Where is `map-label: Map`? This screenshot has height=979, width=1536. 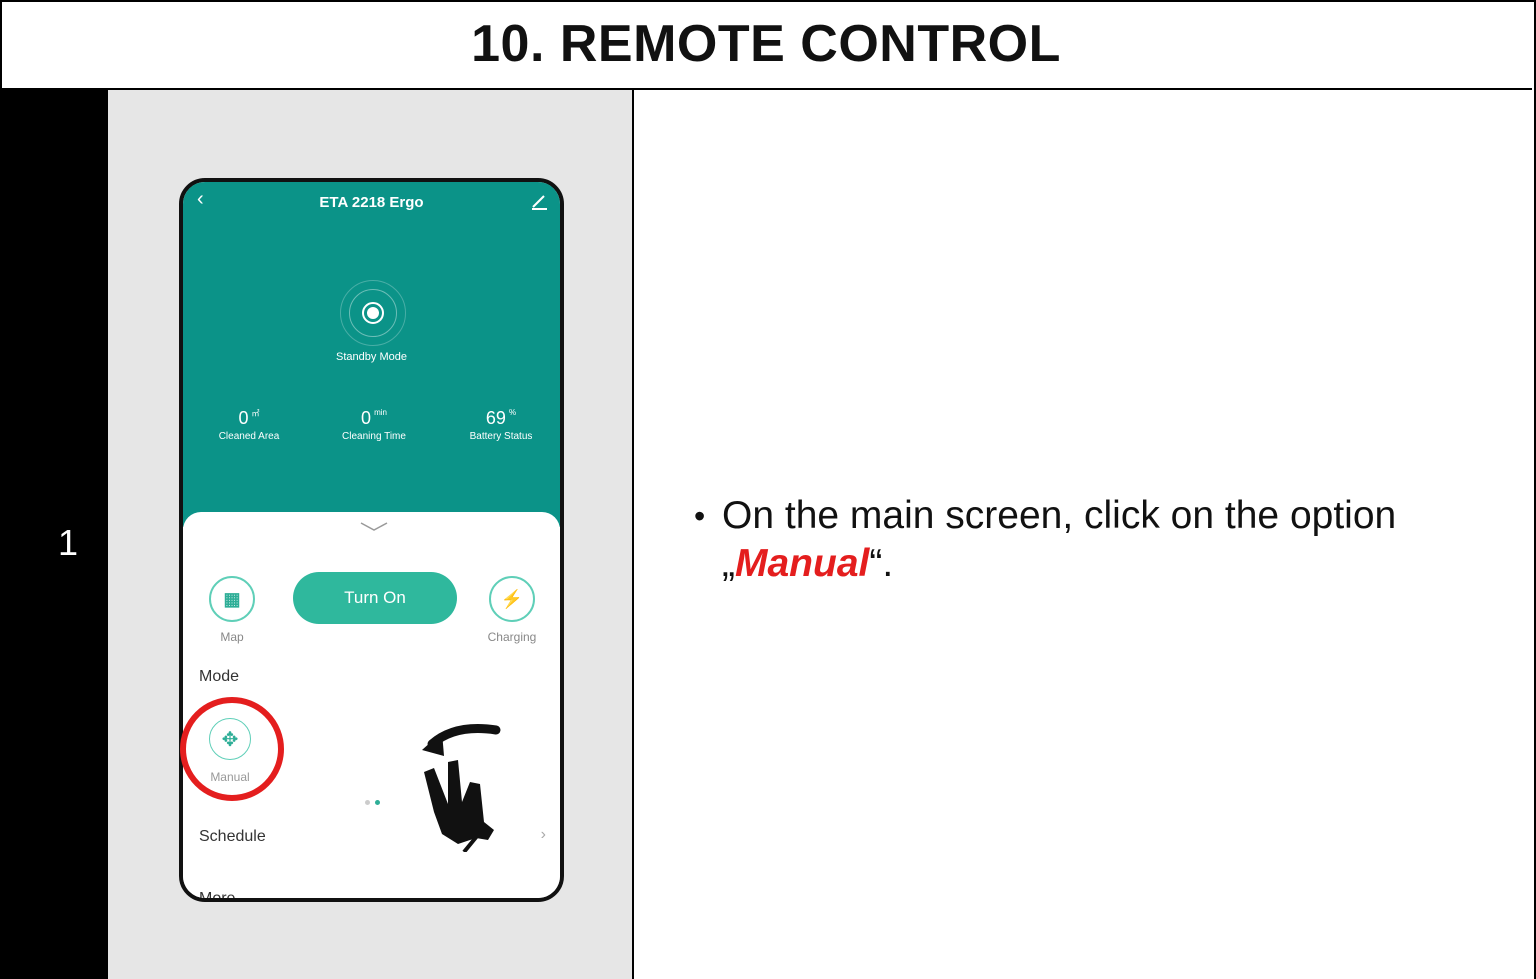
map-label: Map is located at coordinates (232, 637).